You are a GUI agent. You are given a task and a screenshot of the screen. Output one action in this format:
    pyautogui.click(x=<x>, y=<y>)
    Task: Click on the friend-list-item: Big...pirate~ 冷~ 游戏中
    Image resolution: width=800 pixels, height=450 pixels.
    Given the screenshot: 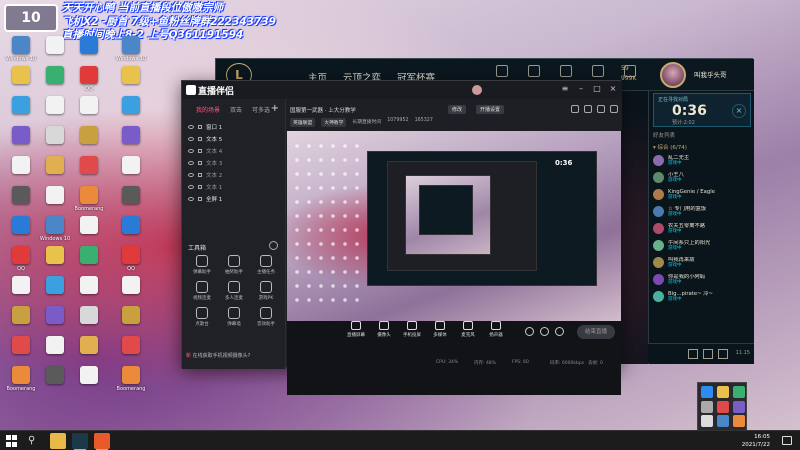 What is the action you would take?
    pyautogui.click(x=702, y=296)
    